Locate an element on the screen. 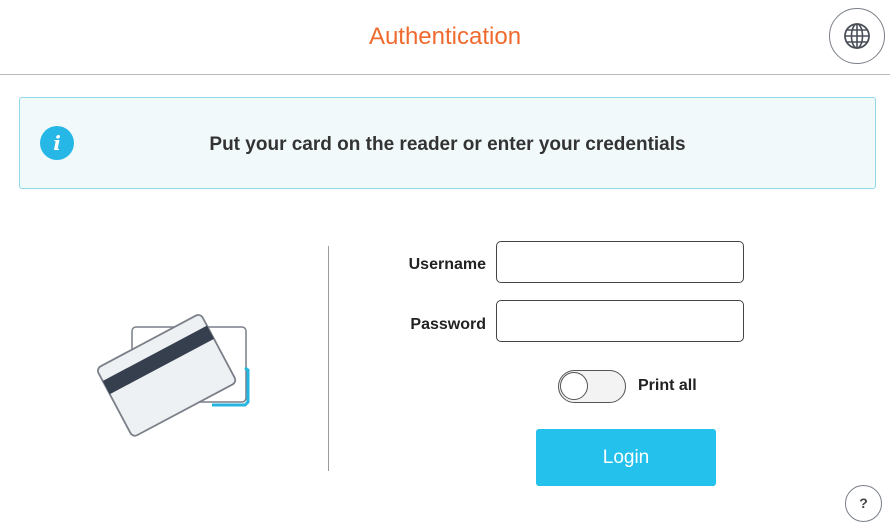 Image resolution: width=890 pixels, height=532 pixels. toggle-knob is located at coordinates (574, 386).